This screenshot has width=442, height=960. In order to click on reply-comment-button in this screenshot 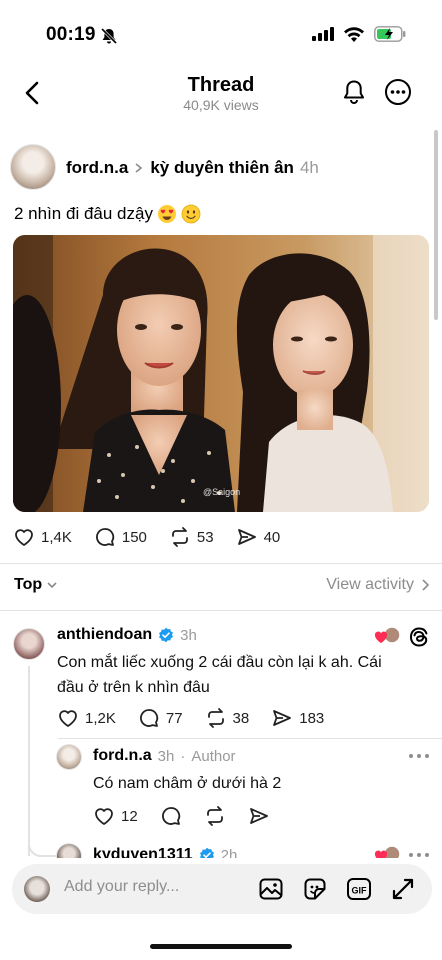, I will do `click(171, 816)`.